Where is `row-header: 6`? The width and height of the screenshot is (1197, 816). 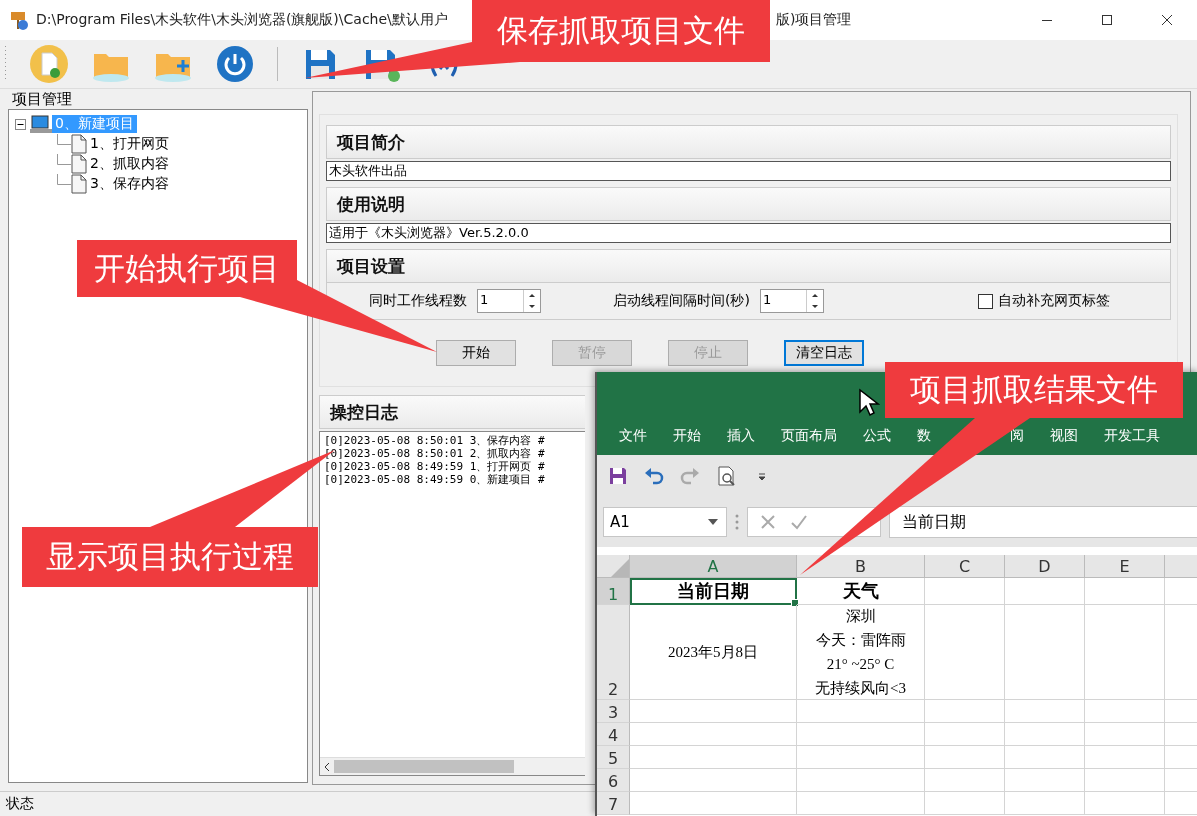
row-header: 6 is located at coordinates (613, 780).